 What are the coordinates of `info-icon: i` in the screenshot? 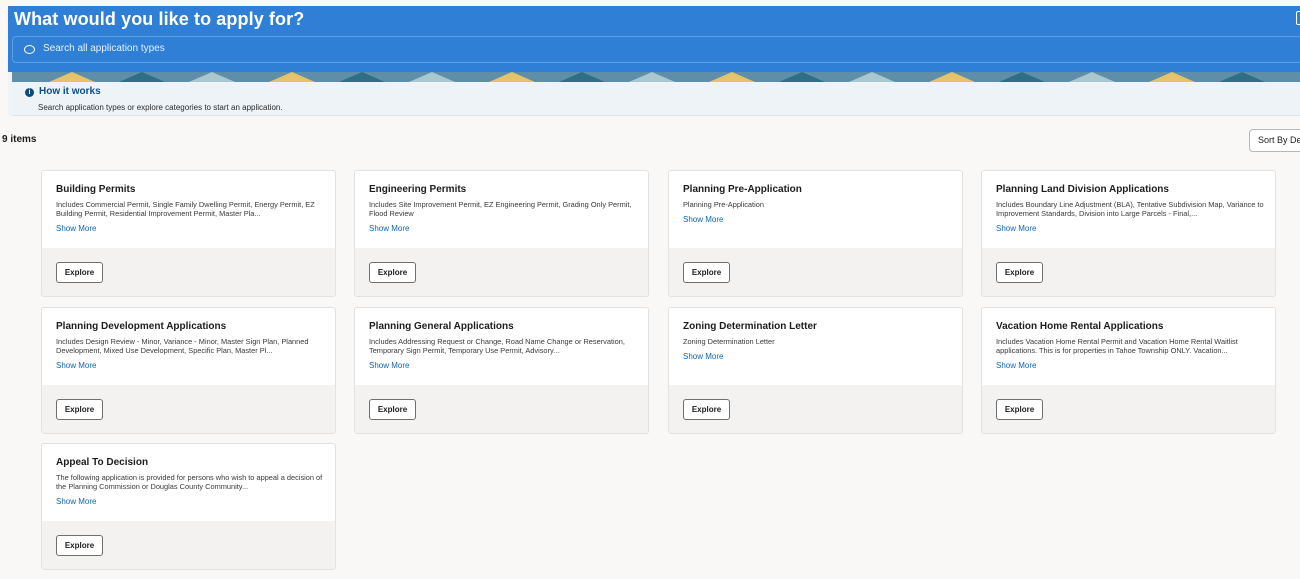 It's located at (29, 92).